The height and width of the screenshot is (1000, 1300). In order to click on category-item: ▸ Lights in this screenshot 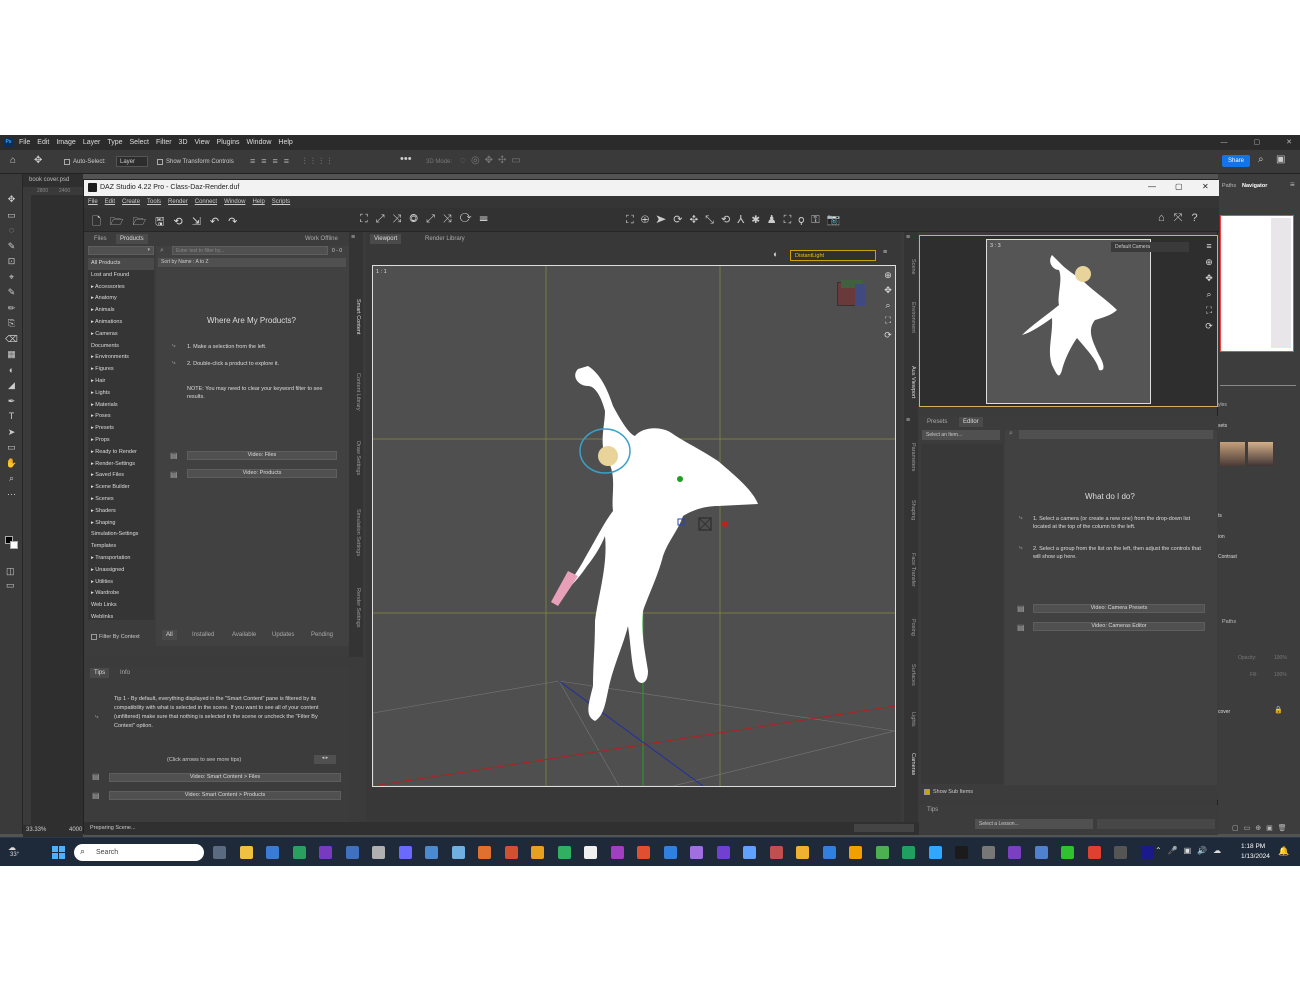, I will do `click(121, 394)`.